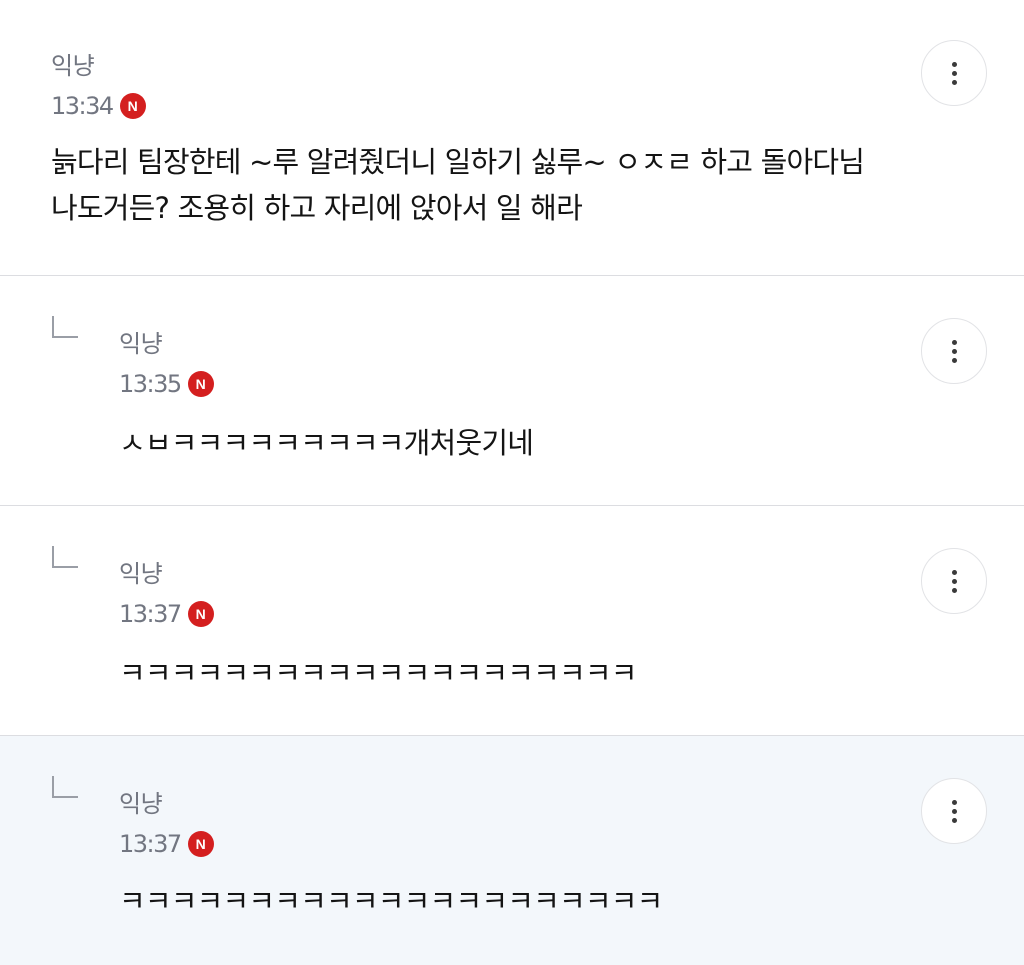 Image resolution: width=1024 pixels, height=965 pixels. I want to click on comment-body: ㅋㅋㅋㅋㅋㅋㅋㅋㅋㅋㅋㅋㅋㅋㅋㅋㅋㅋㅋㅋㅋ, so click(391, 901).